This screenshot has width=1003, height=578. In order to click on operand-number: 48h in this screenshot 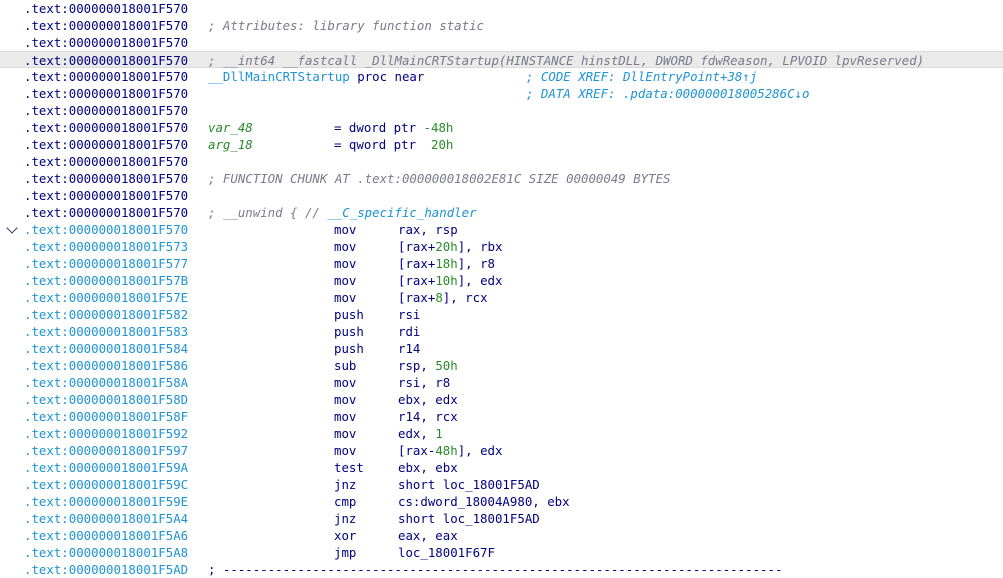, I will do `click(446, 450)`.